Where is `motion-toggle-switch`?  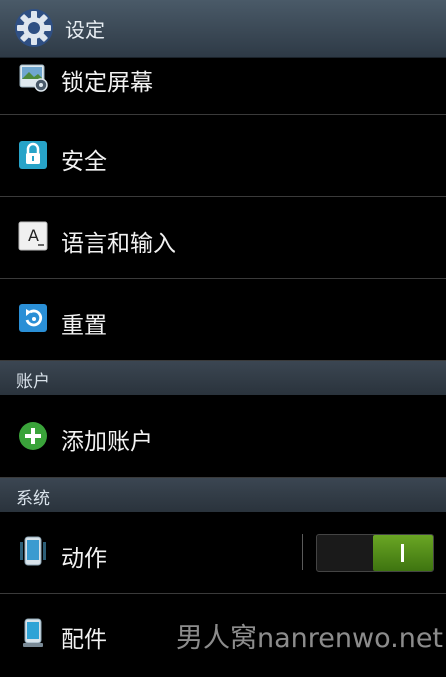 motion-toggle-switch is located at coordinates (375, 553).